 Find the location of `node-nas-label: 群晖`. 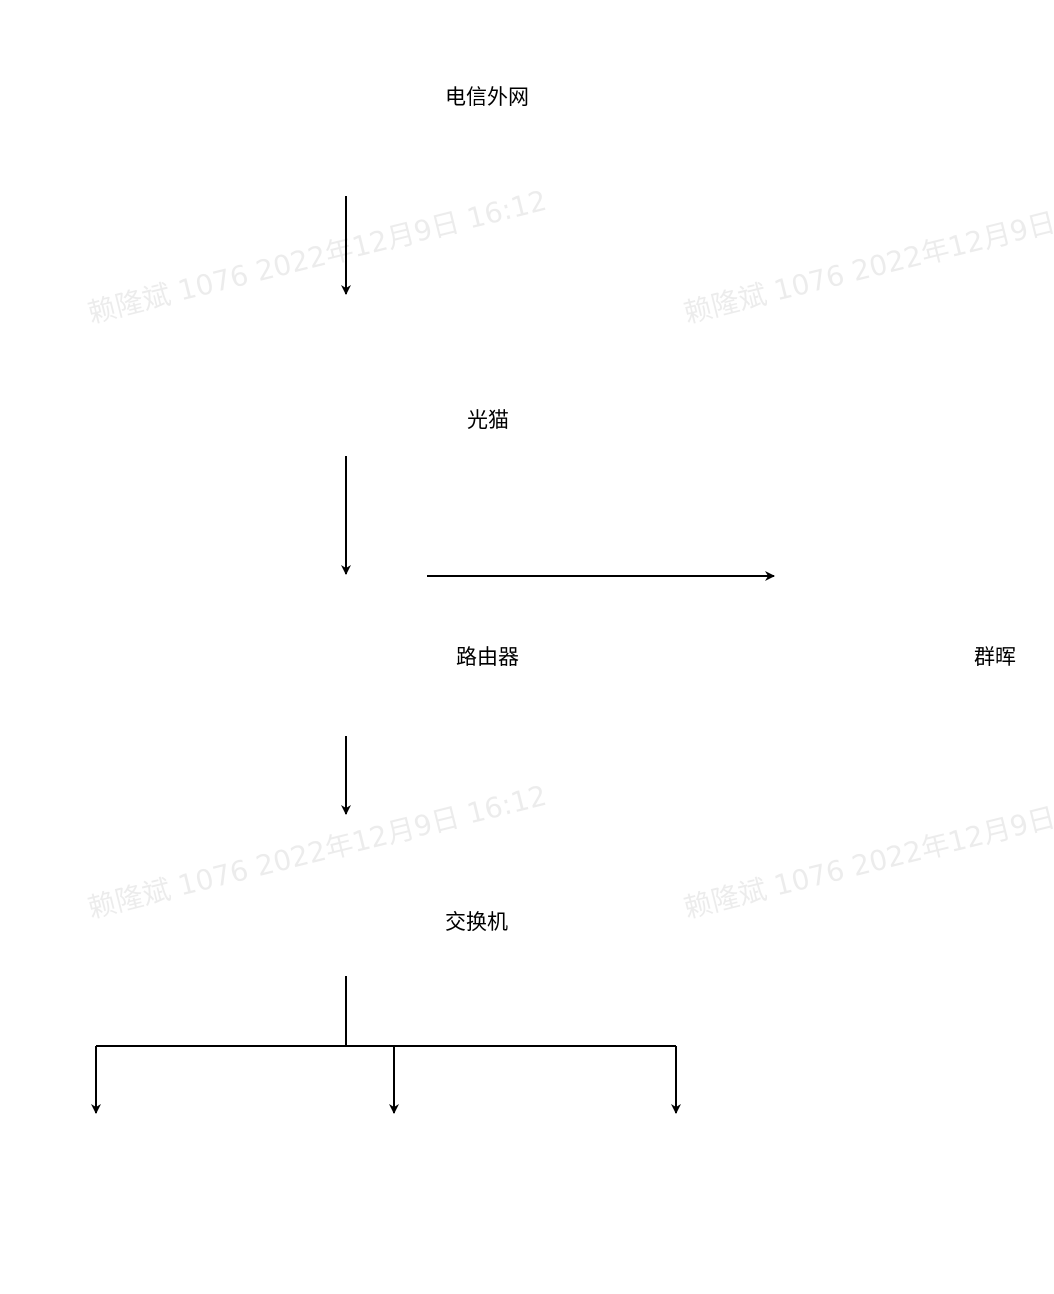

node-nas-label: 群晖 is located at coordinates (995, 657).